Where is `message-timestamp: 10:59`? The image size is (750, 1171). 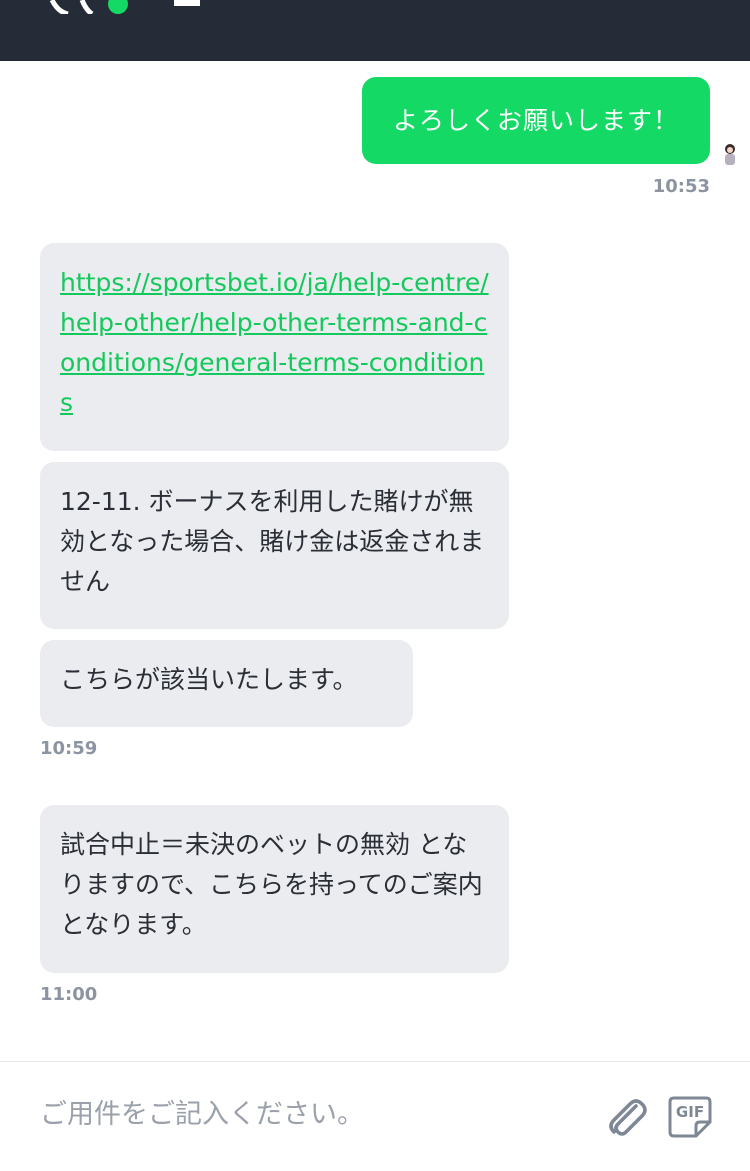
message-timestamp: 10:59 is located at coordinates (69, 748).